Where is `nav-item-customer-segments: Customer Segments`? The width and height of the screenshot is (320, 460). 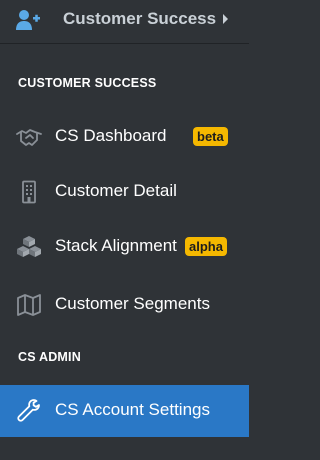
nav-item-customer-segments: Customer Segments is located at coordinates (124, 305).